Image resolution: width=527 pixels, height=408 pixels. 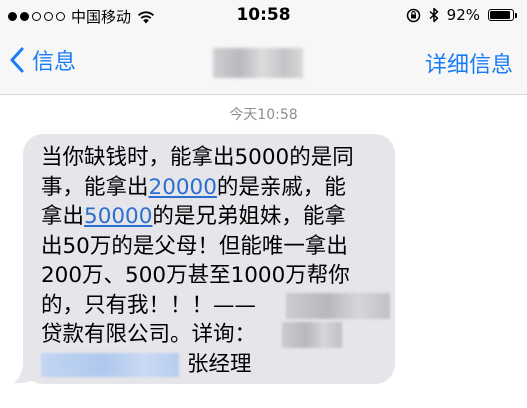 What do you see at coordinates (219, 364) in the screenshot?
I see `message-line-text: 张经理` at bounding box center [219, 364].